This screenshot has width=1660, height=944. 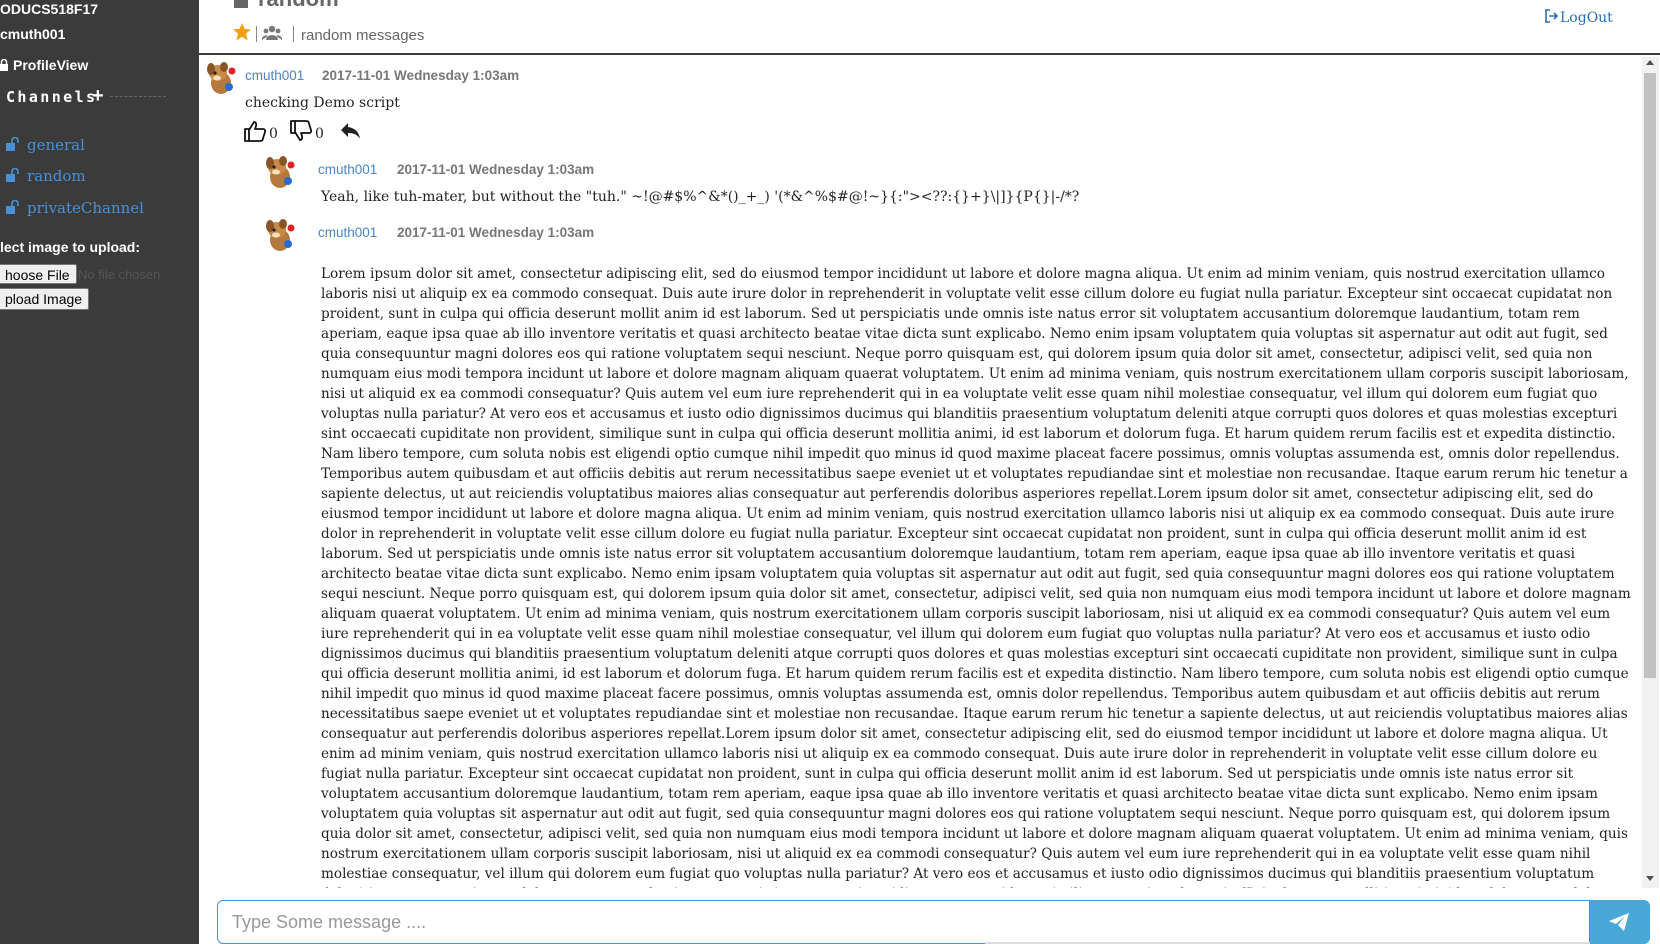 I want to click on reply-icon, so click(x=350, y=131).